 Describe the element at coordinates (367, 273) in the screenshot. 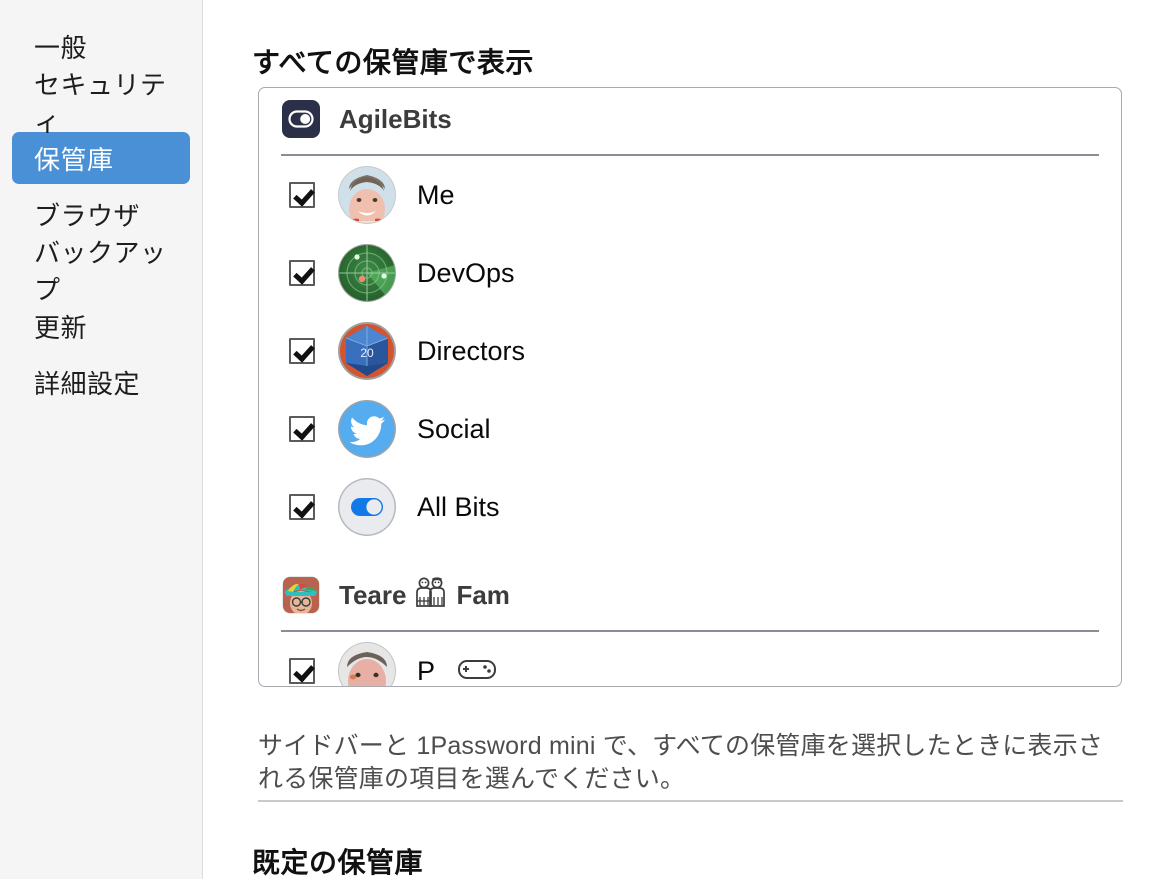

I see `radar-icon` at that location.